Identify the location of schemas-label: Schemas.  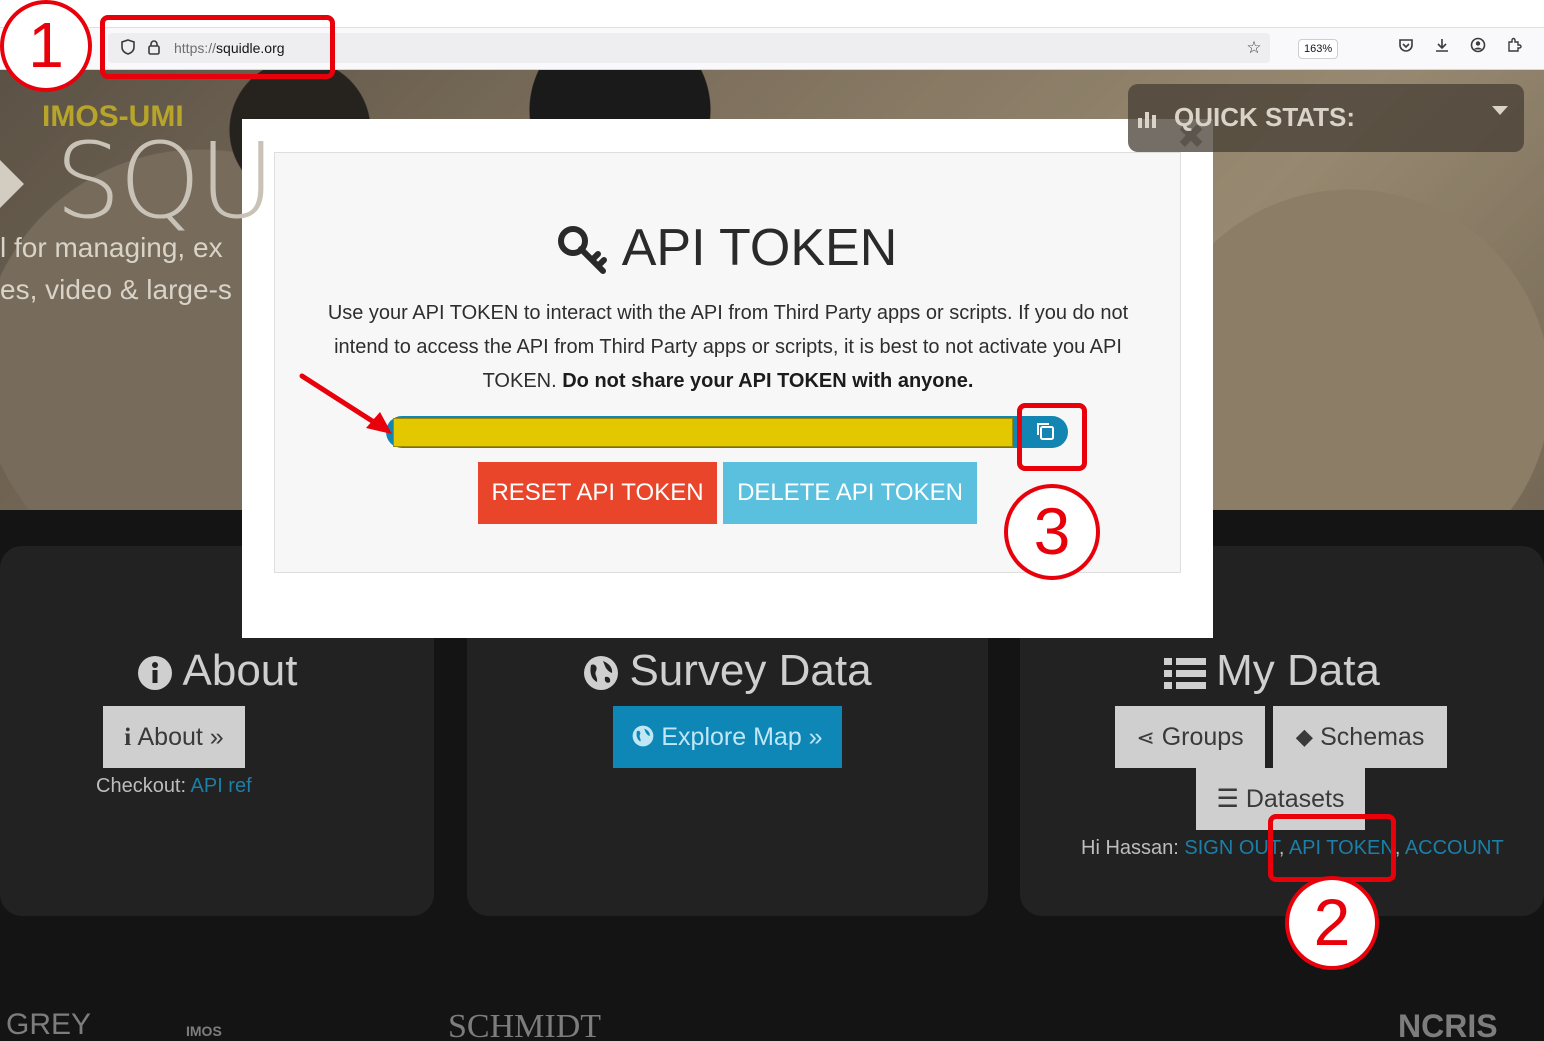
(1372, 737).